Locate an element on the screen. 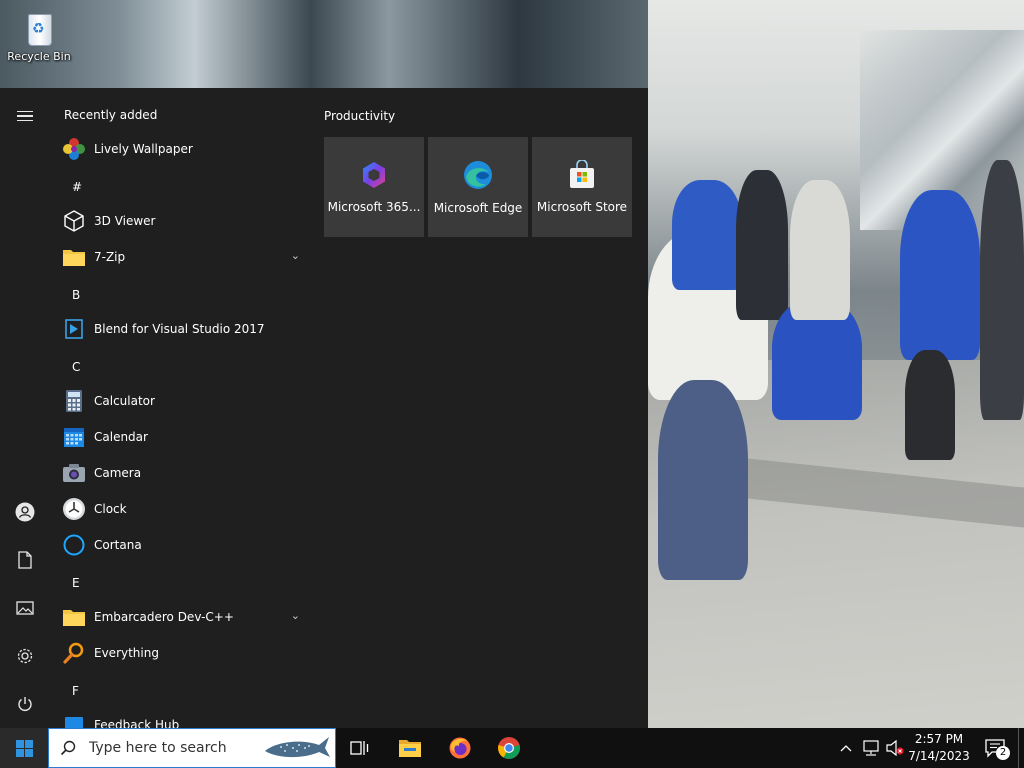 This screenshot has height=768, width=1024. app-label: Calculator is located at coordinates (124, 401).